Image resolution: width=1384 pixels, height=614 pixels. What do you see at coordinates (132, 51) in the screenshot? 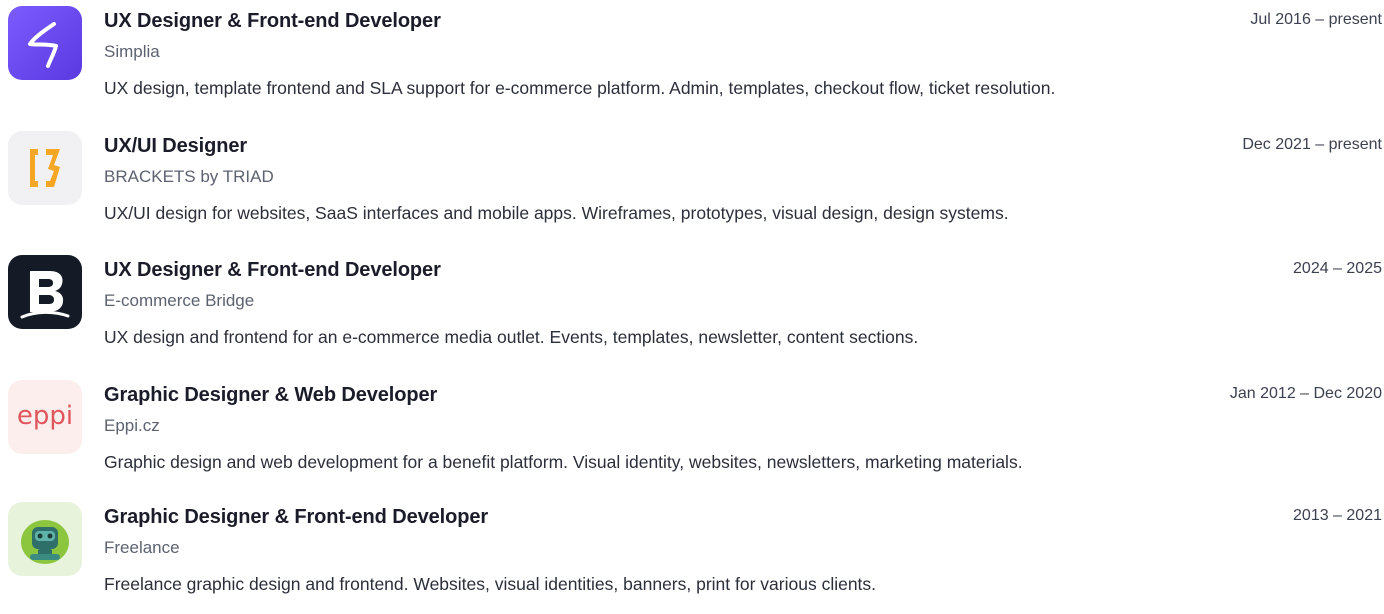
I see `job-company: Simplia` at bounding box center [132, 51].